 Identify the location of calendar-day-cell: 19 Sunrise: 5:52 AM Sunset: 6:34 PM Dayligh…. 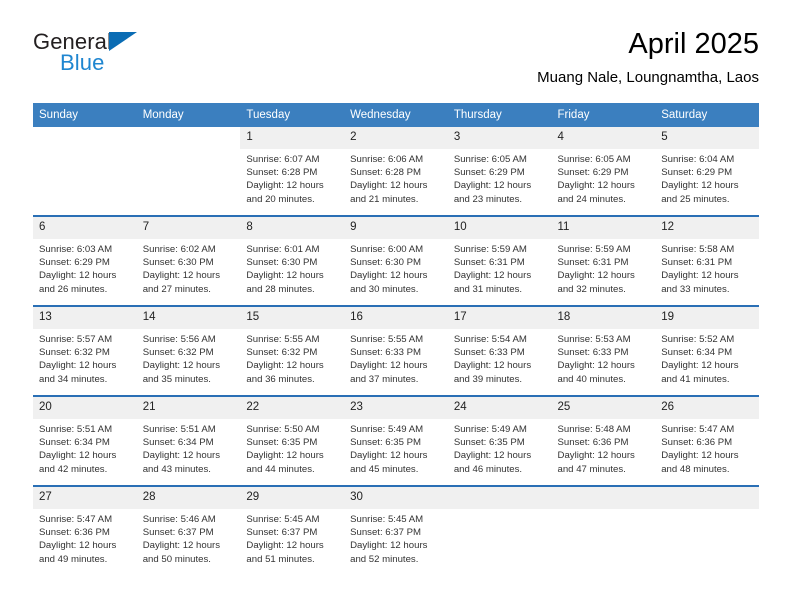
(707, 351).